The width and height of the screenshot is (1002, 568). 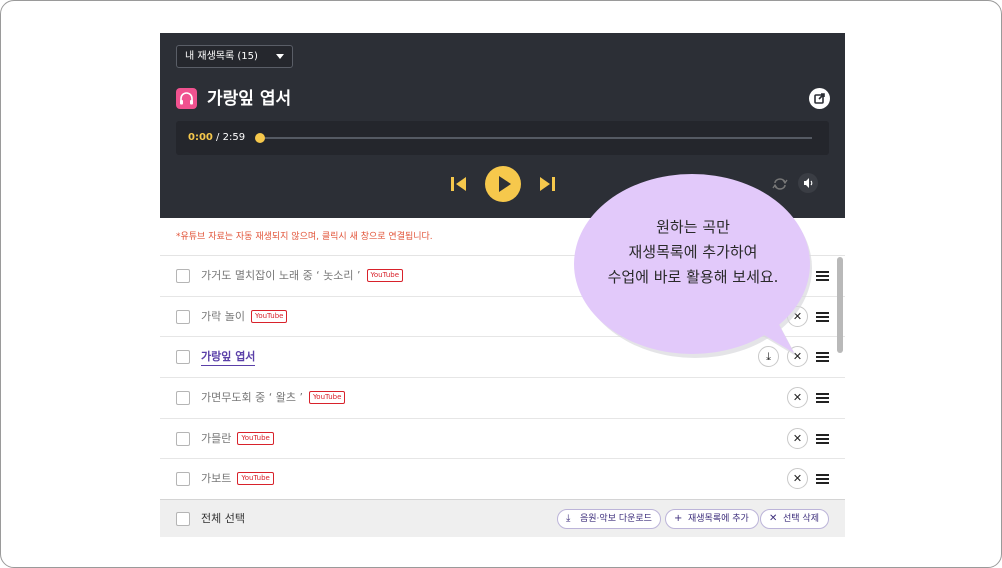 I want to click on time-current: 0:00, so click(x=200, y=137).